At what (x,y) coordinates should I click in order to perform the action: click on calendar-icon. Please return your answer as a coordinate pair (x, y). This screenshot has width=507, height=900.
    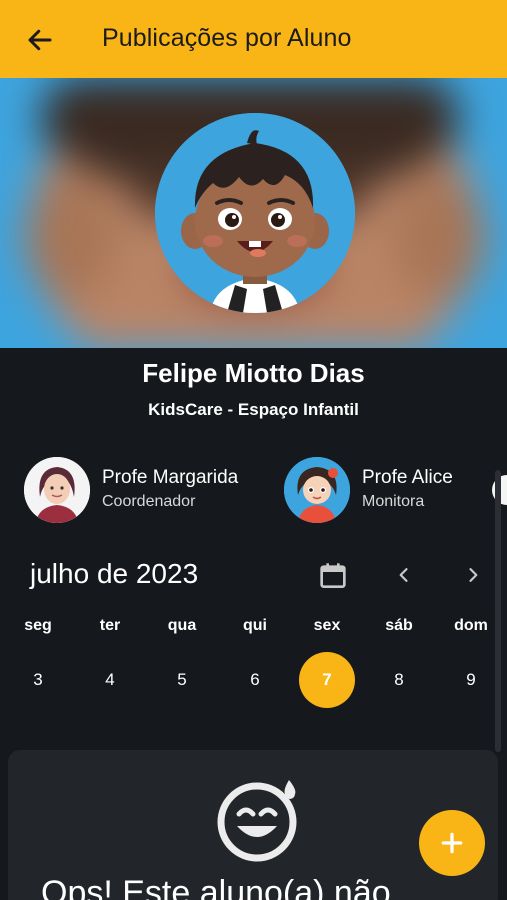
    Looking at the image, I should click on (333, 575).